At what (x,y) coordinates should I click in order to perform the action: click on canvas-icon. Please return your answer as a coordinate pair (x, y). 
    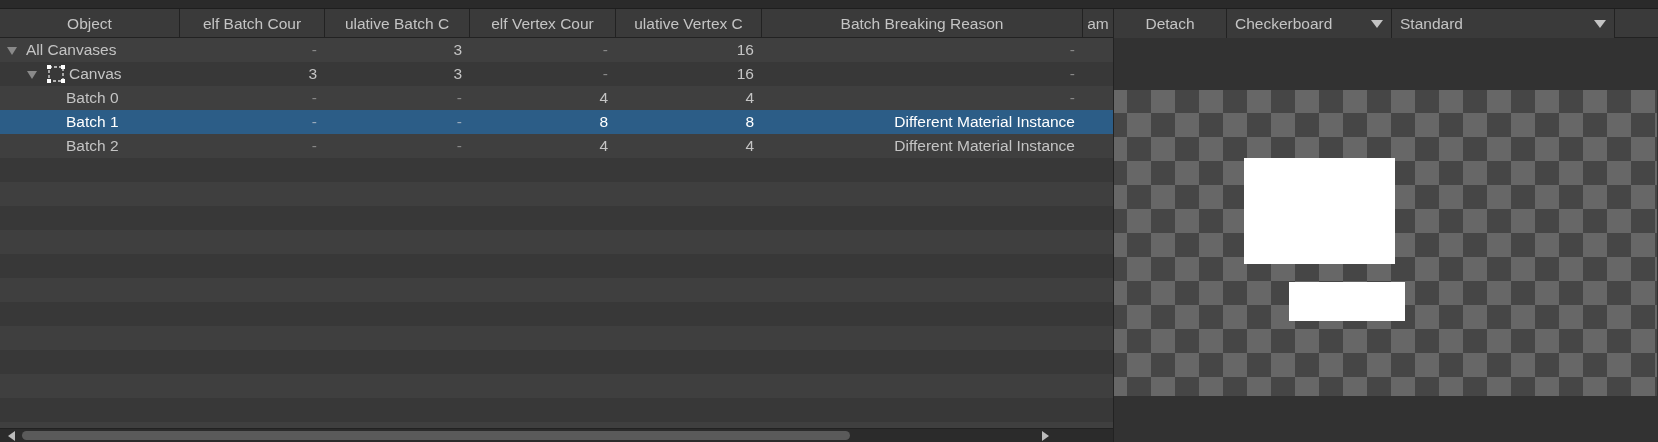
    Looking at the image, I should click on (56, 74).